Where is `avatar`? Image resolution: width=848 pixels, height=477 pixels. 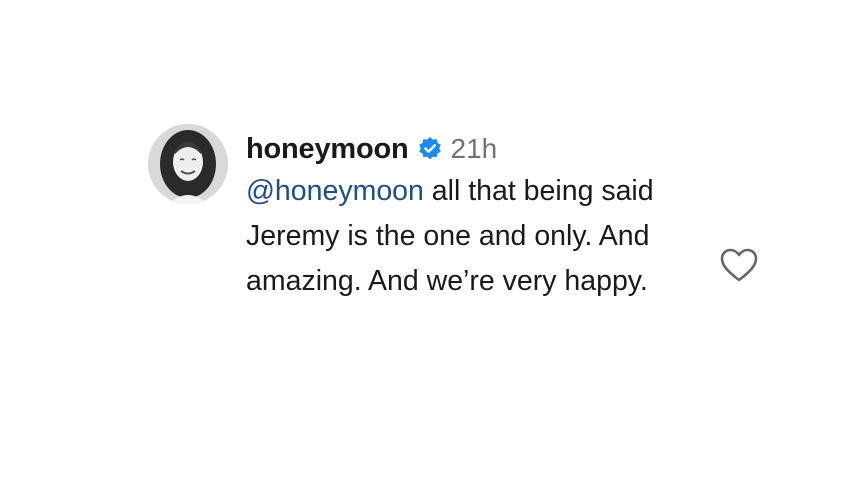 avatar is located at coordinates (188, 164).